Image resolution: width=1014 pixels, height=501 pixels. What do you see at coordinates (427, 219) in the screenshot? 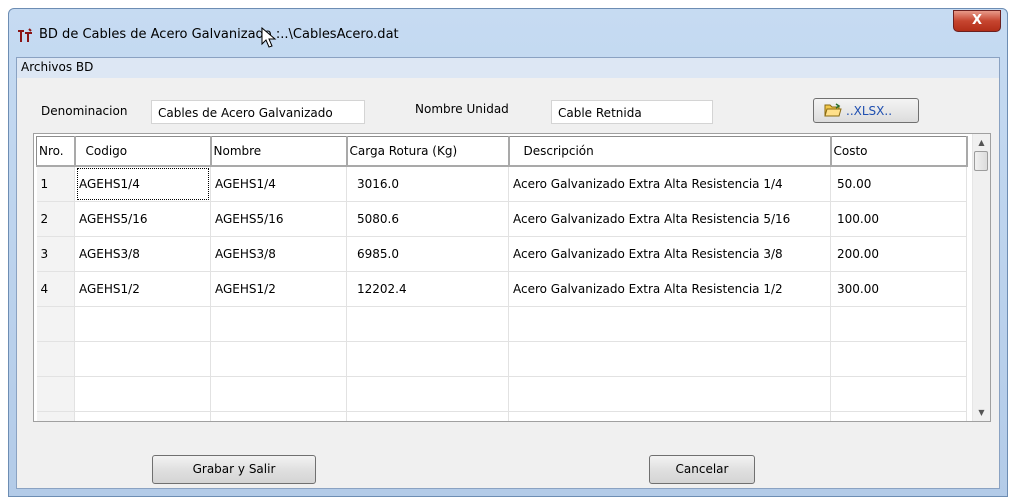
I see `cell-carga-rotura: 5080.6` at bounding box center [427, 219].